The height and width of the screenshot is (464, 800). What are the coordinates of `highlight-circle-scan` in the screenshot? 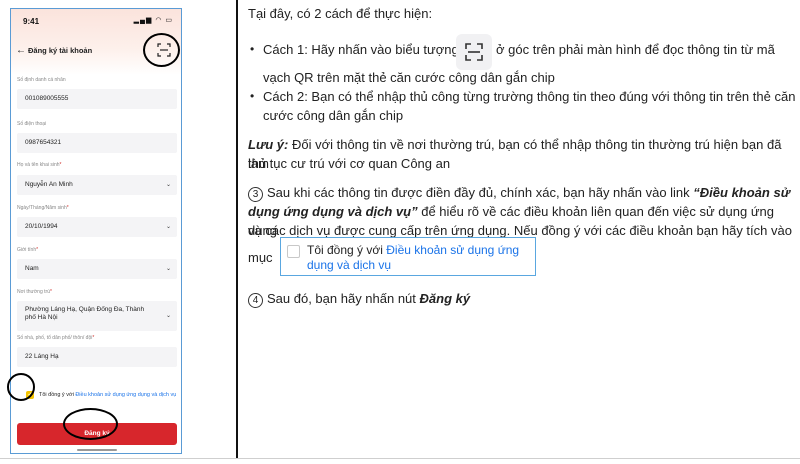 It's located at (161, 50).